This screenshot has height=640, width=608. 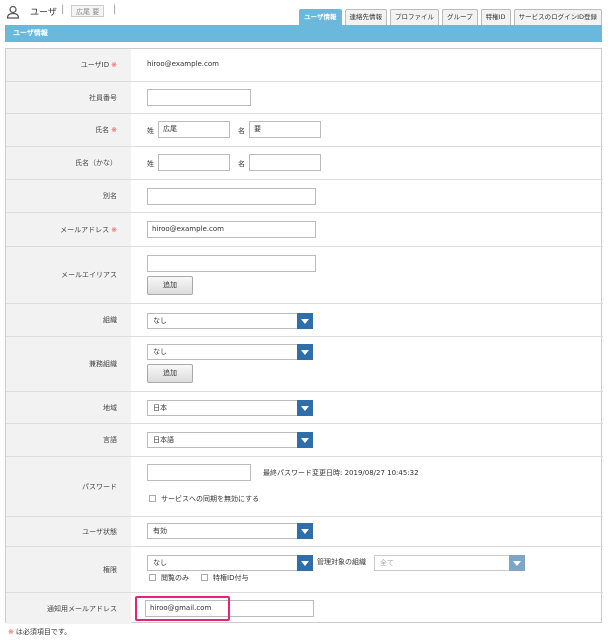 I want to click on alias-label: 別名, so click(x=110, y=196).